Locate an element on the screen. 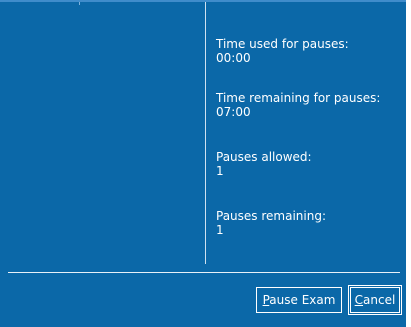 The image size is (411, 327). pauses-remaining-block: Pauses remaining: 1 is located at coordinates (271, 223).